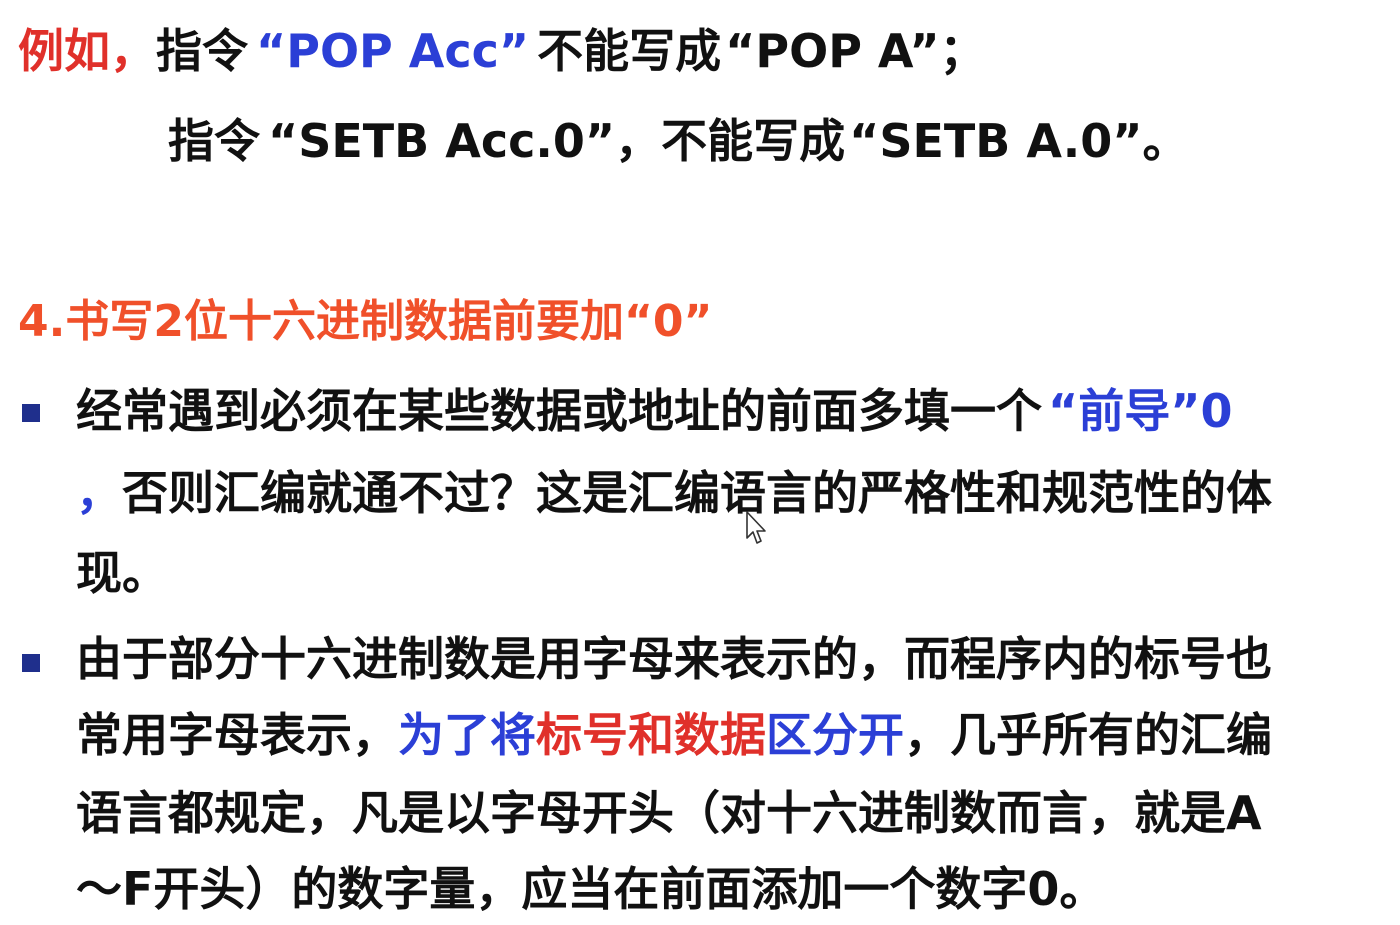 This screenshot has width=1400, height=925. I want to click on bullet-text: 语言都规定，凡是以字母开头（对十六进制数而言，就是A, so click(669, 813).